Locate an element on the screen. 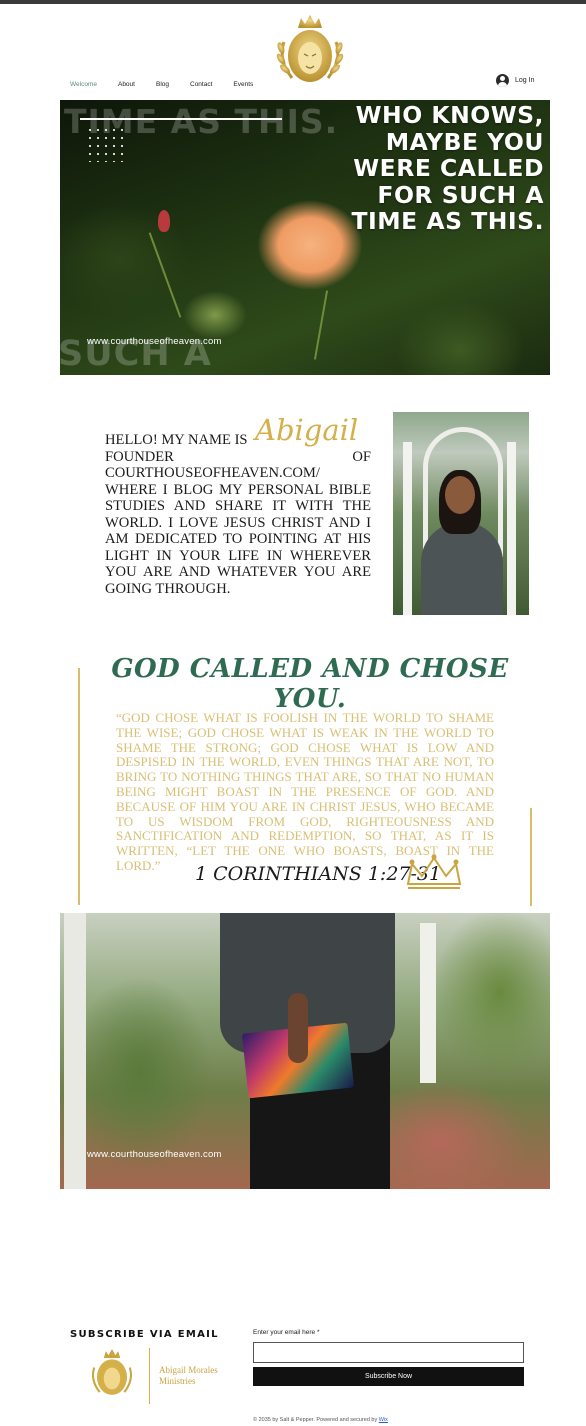 Image resolution: width=586 pixels, height=1426 pixels. person-arm is located at coordinates (298, 1028).